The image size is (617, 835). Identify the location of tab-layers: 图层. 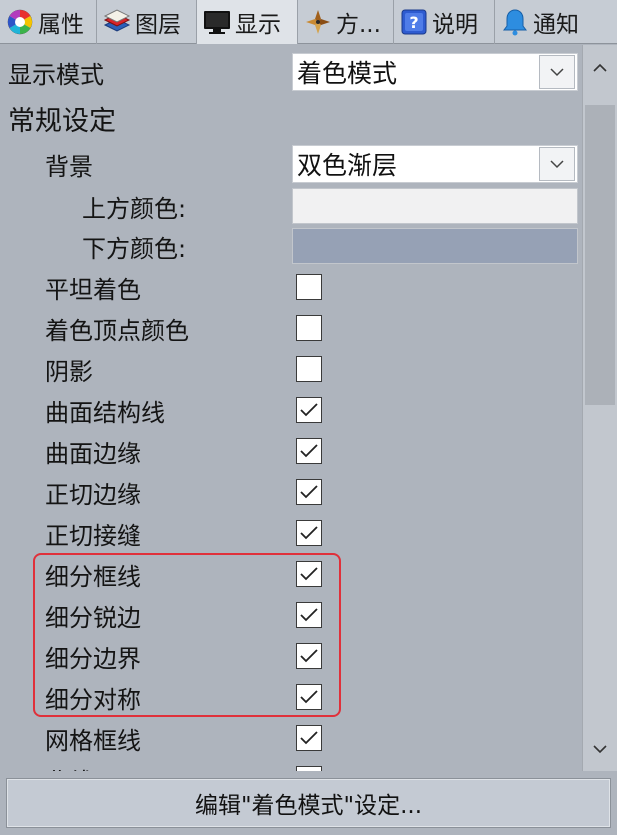
(147, 22).